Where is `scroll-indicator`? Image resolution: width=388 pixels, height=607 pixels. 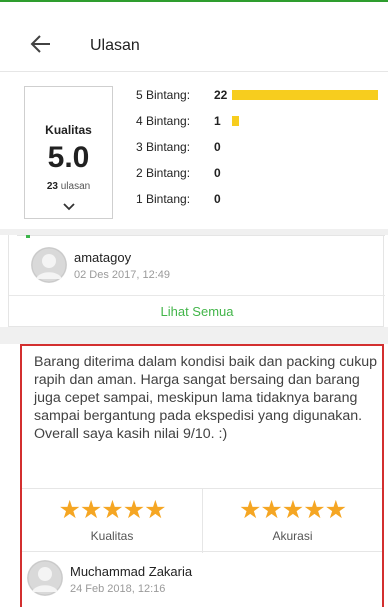 scroll-indicator is located at coordinates (28, 236).